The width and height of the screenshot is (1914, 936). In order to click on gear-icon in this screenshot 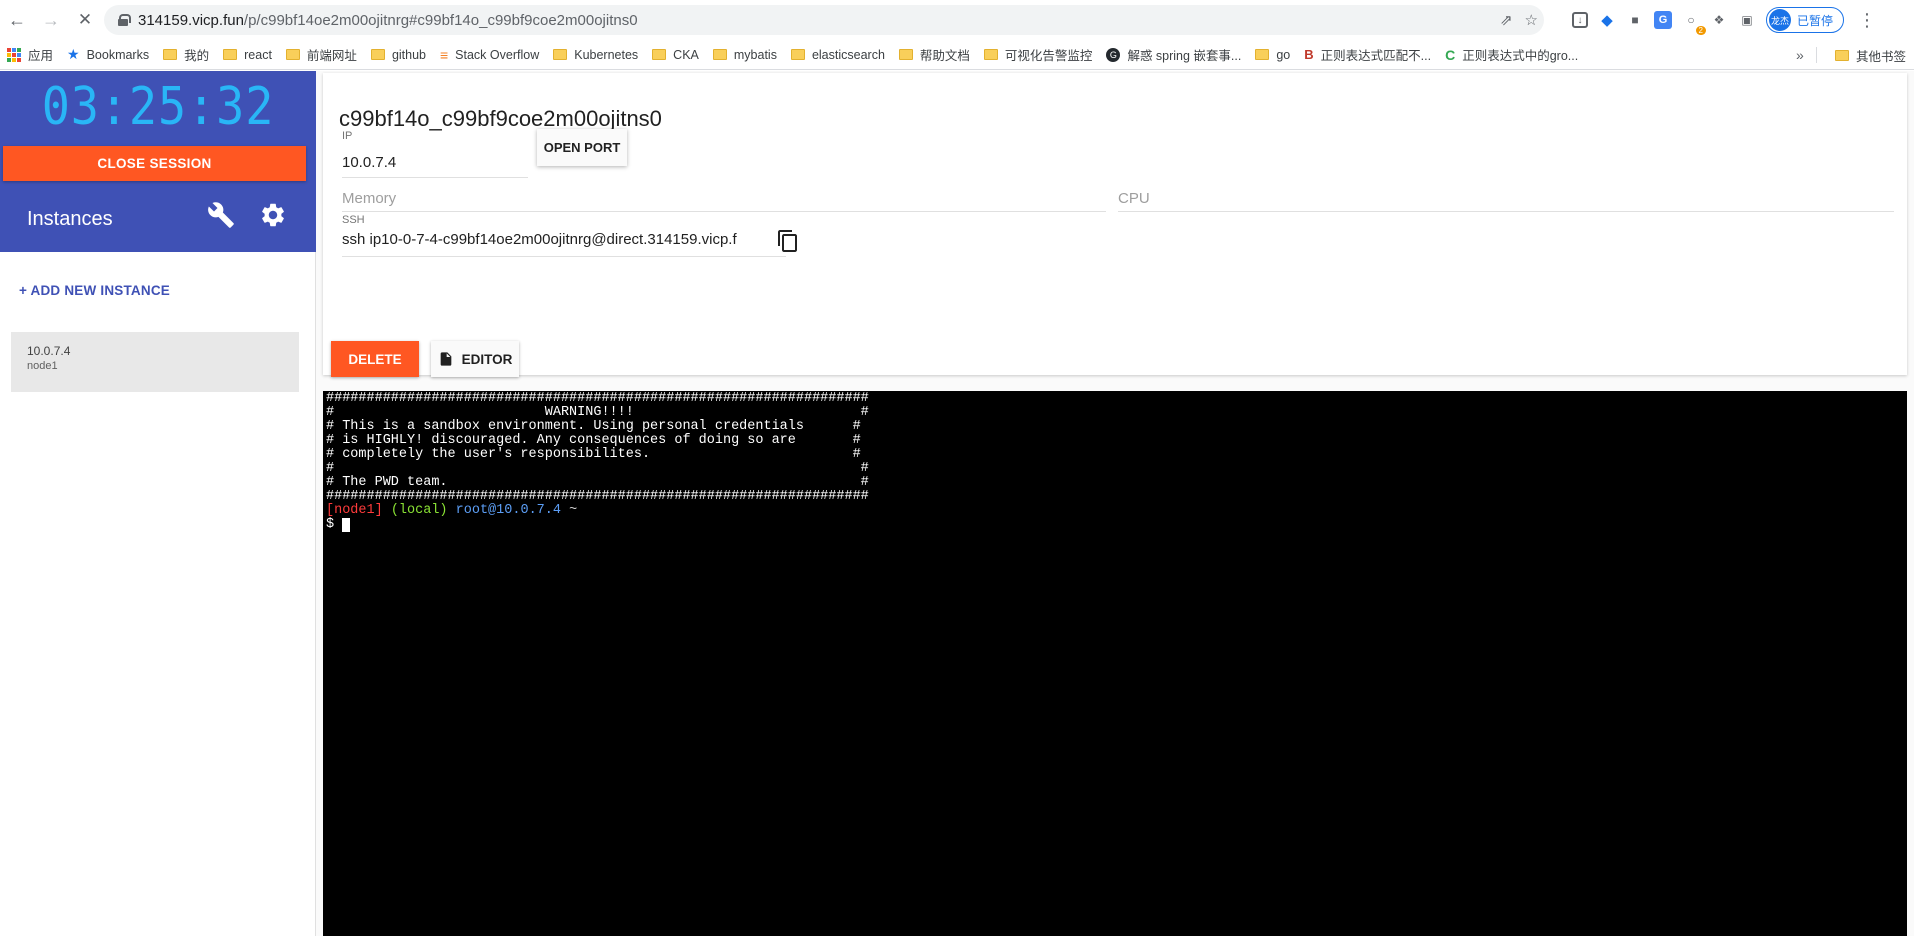, I will do `click(273, 215)`.